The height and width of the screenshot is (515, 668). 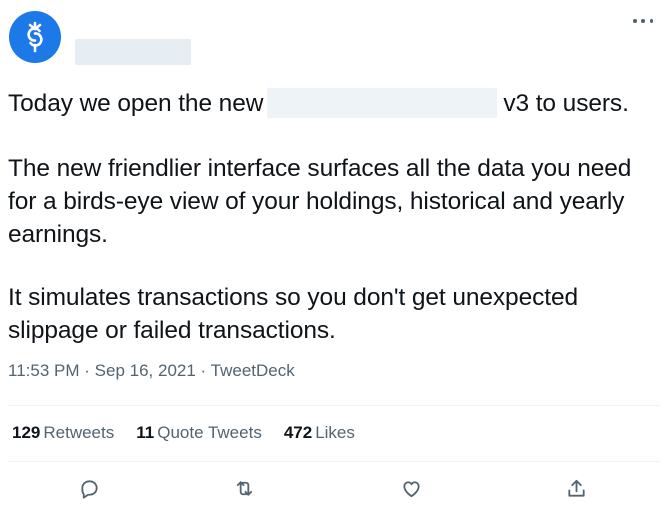 I want to click on retweet-icon, so click(x=244, y=488).